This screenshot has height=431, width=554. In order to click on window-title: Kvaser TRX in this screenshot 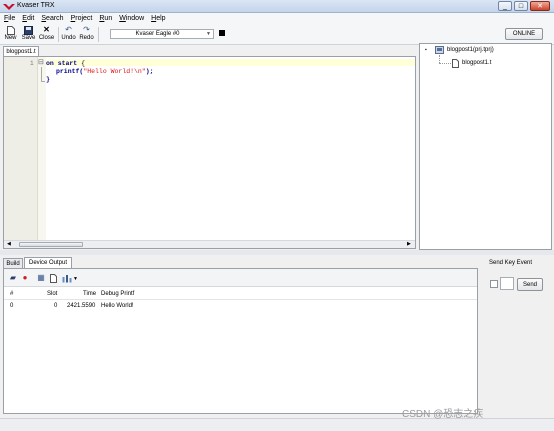, I will do `click(36, 5)`.